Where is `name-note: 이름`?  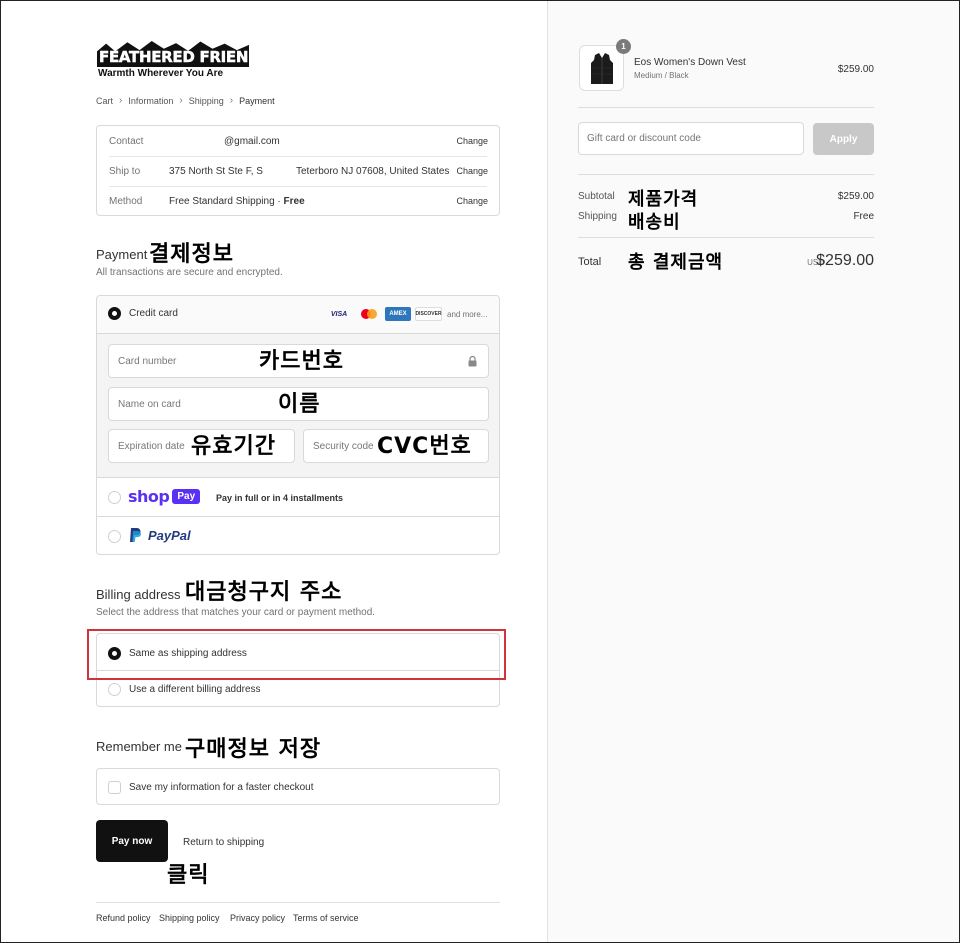
name-note: 이름 is located at coordinates (299, 404).